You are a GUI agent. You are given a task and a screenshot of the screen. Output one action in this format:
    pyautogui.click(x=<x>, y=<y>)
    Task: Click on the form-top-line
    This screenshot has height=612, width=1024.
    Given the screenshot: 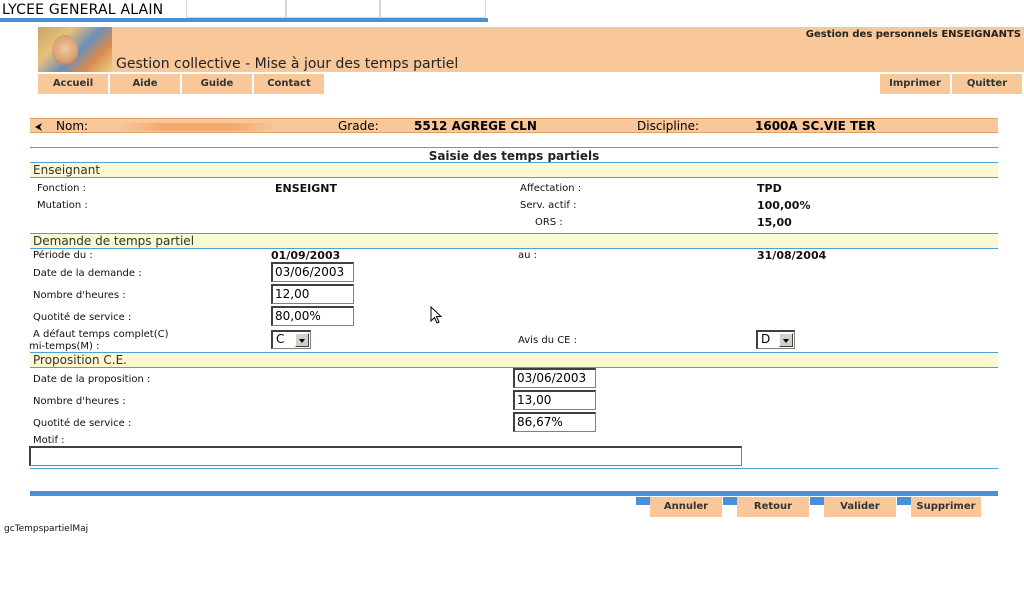 What is the action you would take?
    pyautogui.click(x=514, y=147)
    